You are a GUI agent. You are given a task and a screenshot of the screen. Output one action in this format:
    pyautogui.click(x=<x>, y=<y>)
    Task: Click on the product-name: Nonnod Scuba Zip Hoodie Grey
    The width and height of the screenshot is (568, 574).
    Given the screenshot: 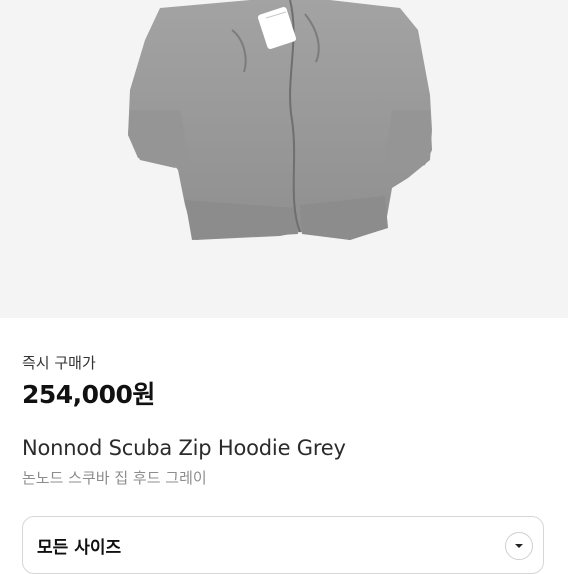 What is the action you would take?
    pyautogui.click(x=184, y=448)
    